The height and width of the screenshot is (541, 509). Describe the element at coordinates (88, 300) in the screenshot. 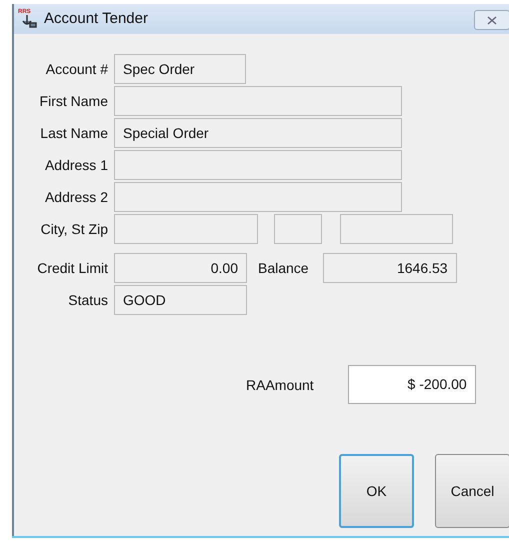

I see `field-label: Status` at that location.